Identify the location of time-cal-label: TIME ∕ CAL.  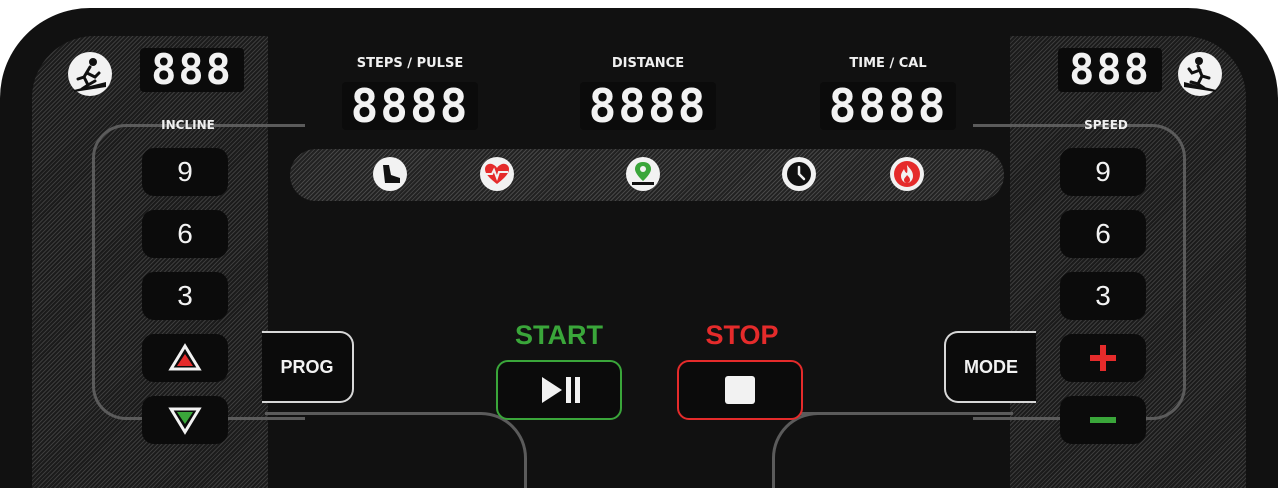
(888, 63).